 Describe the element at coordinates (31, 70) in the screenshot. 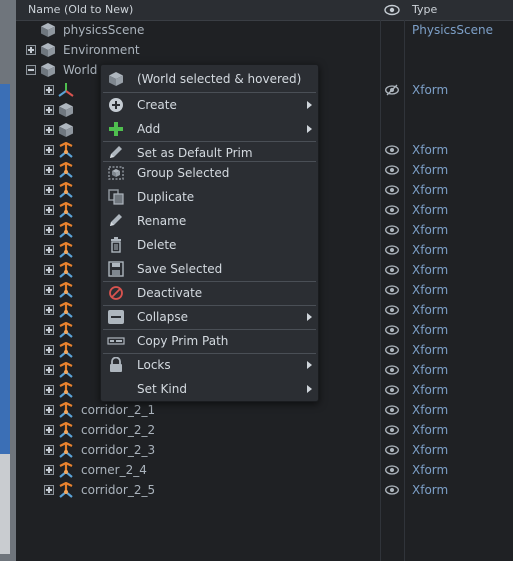

I see `collapse-toggle-icon` at that location.